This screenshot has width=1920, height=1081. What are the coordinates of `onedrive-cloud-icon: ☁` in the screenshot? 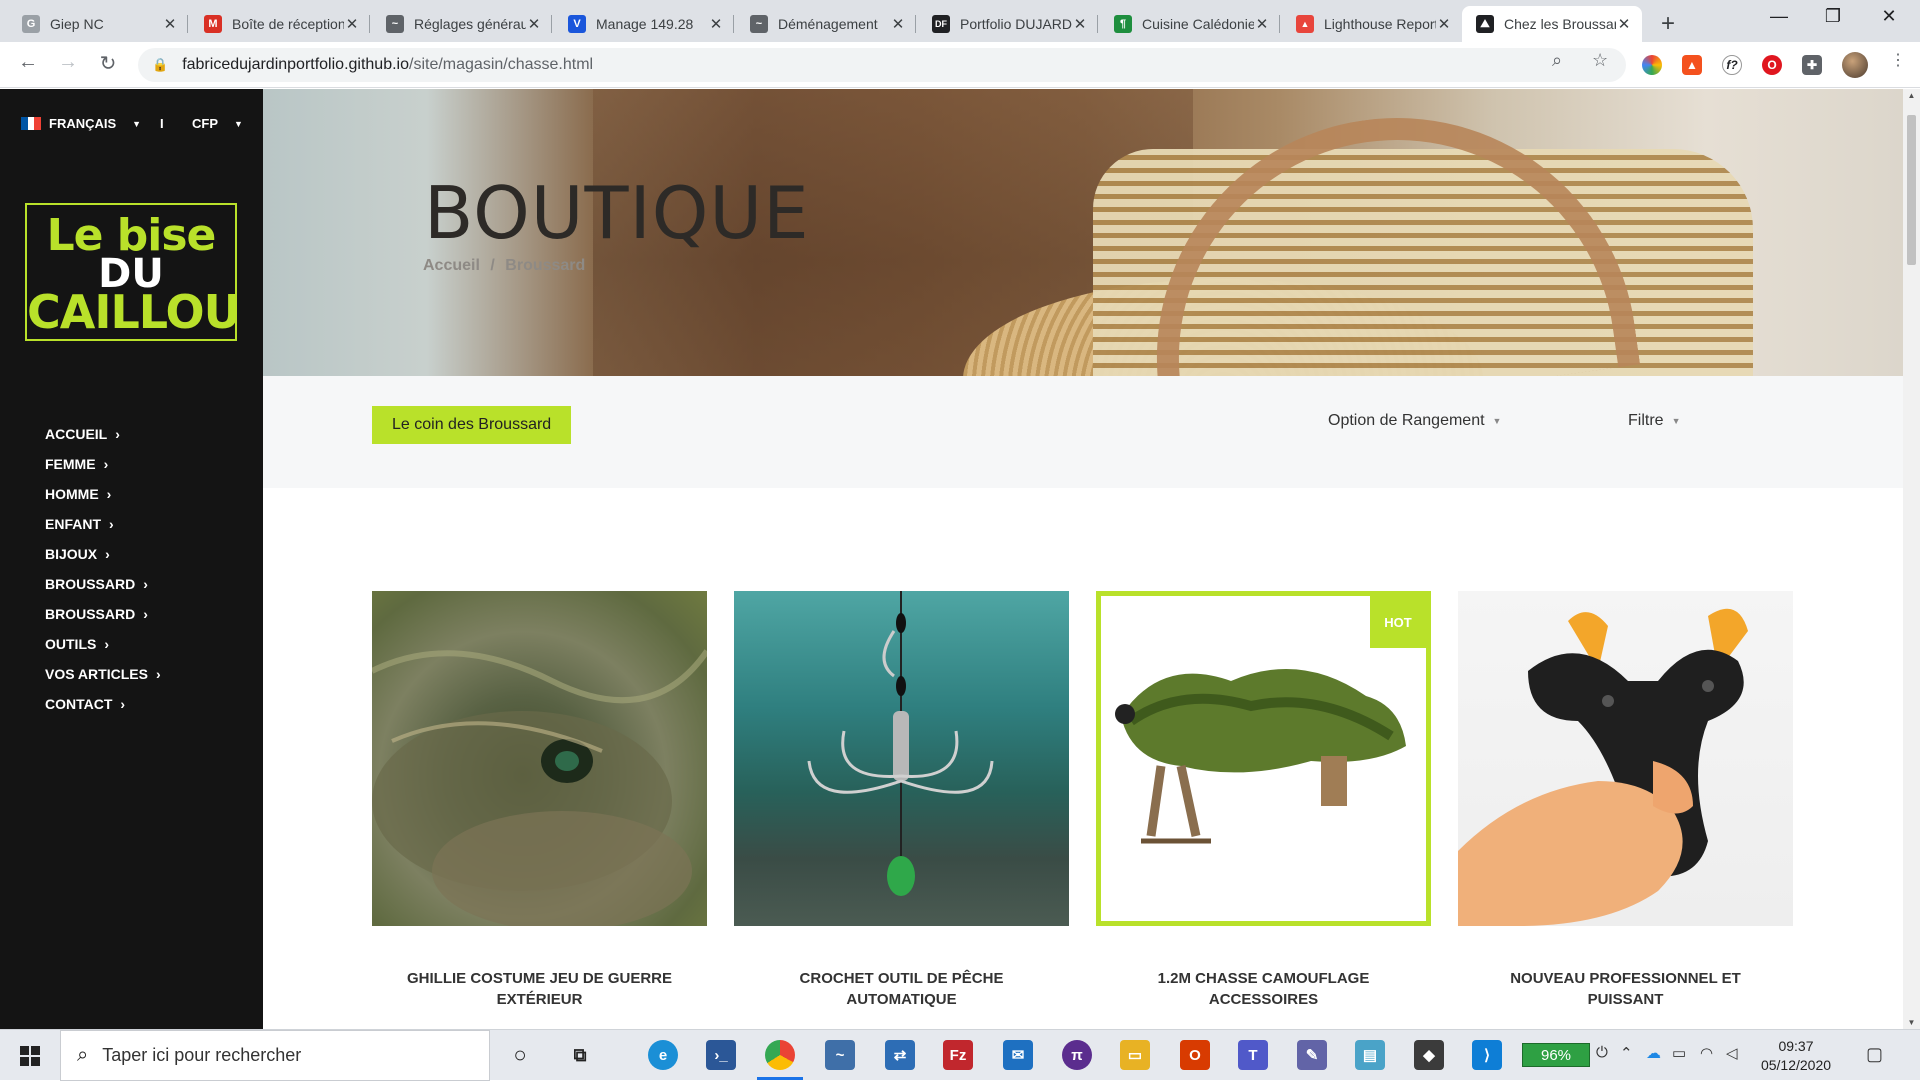 It's located at (1653, 1053).